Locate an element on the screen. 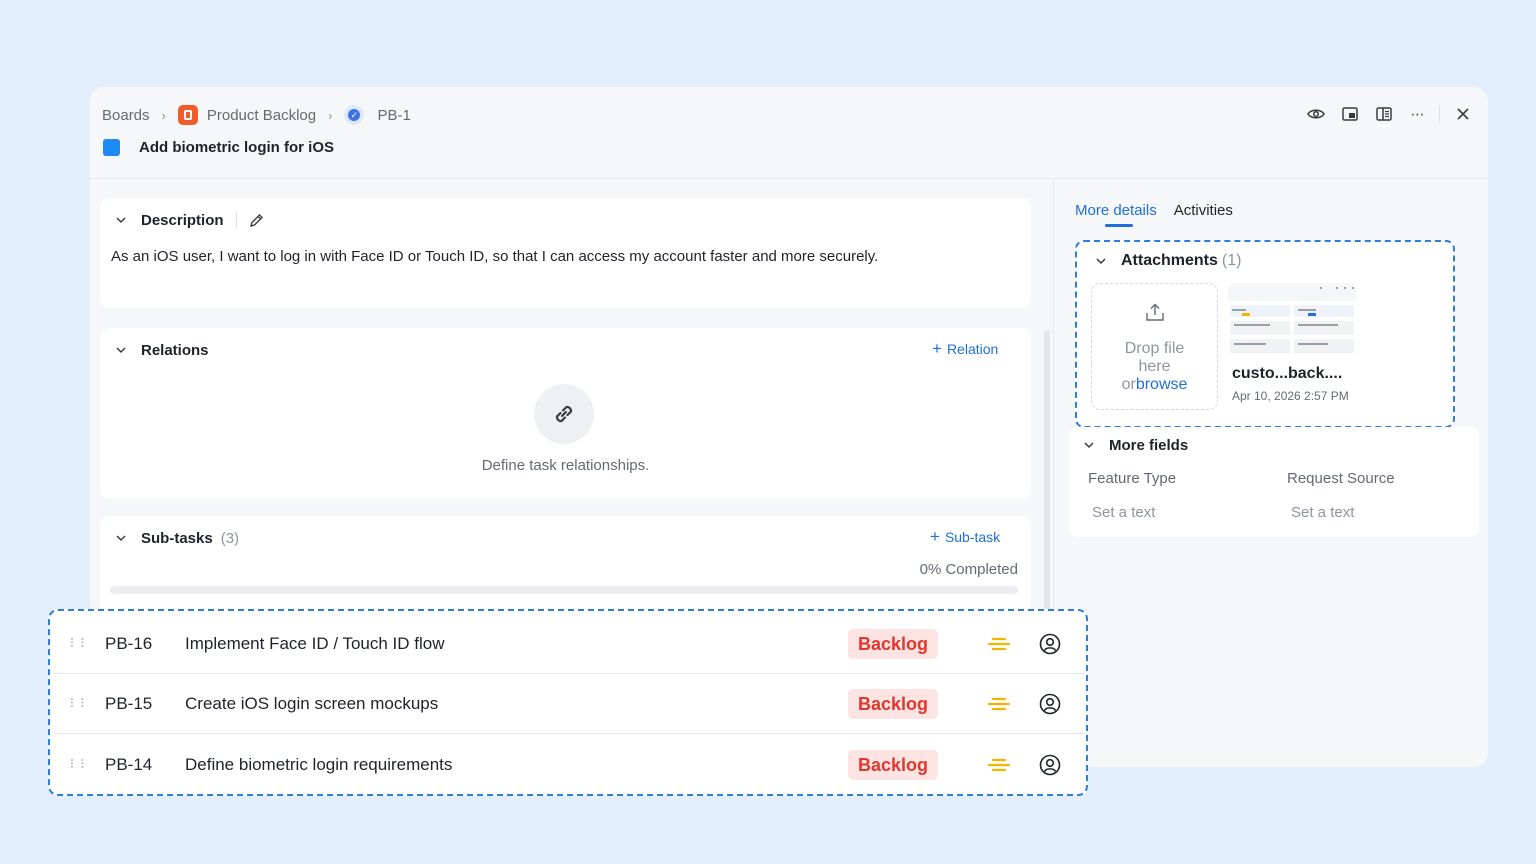 The image size is (1536, 864). eye-icon is located at coordinates (1316, 114).